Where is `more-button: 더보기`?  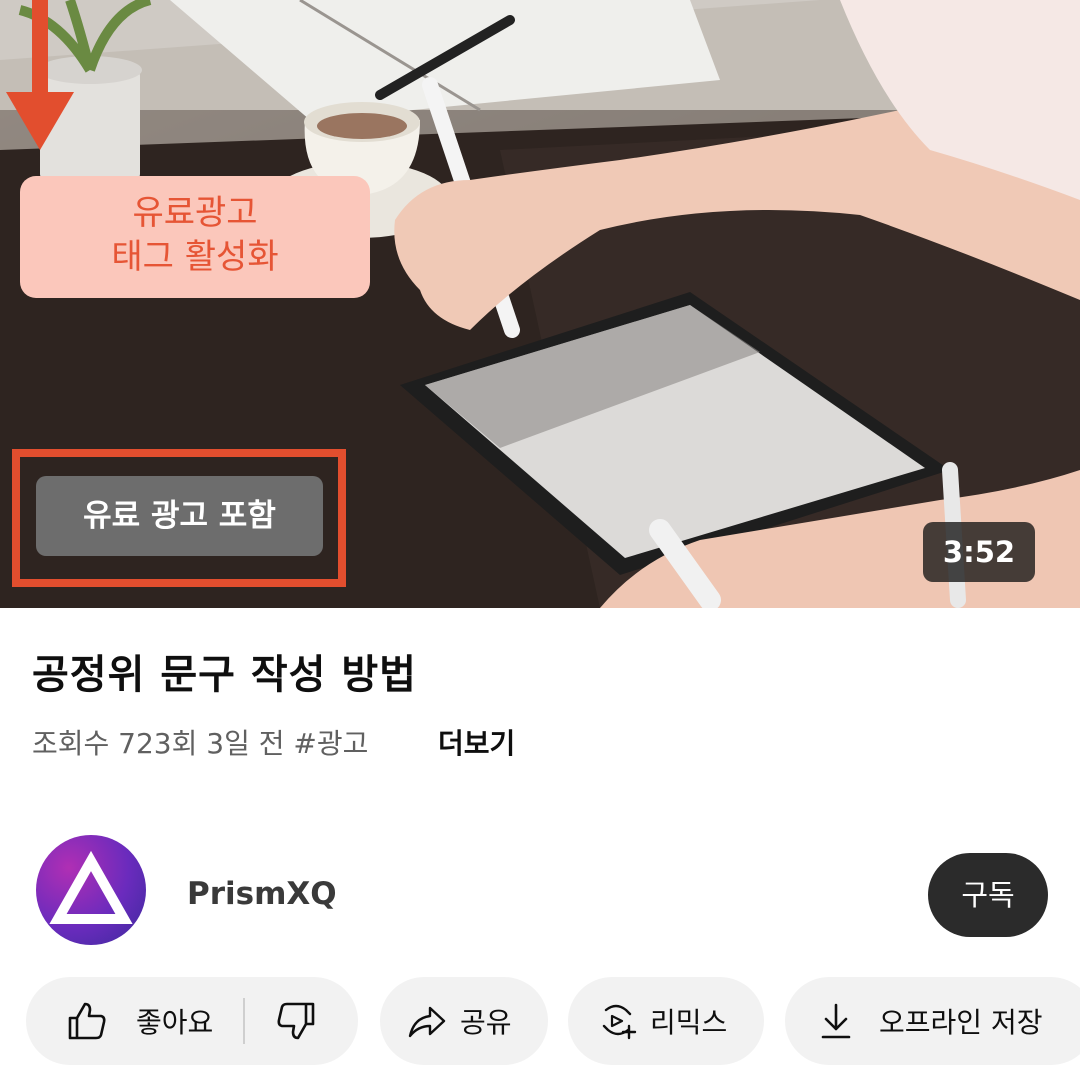
more-button: 더보기 is located at coordinates (476, 742).